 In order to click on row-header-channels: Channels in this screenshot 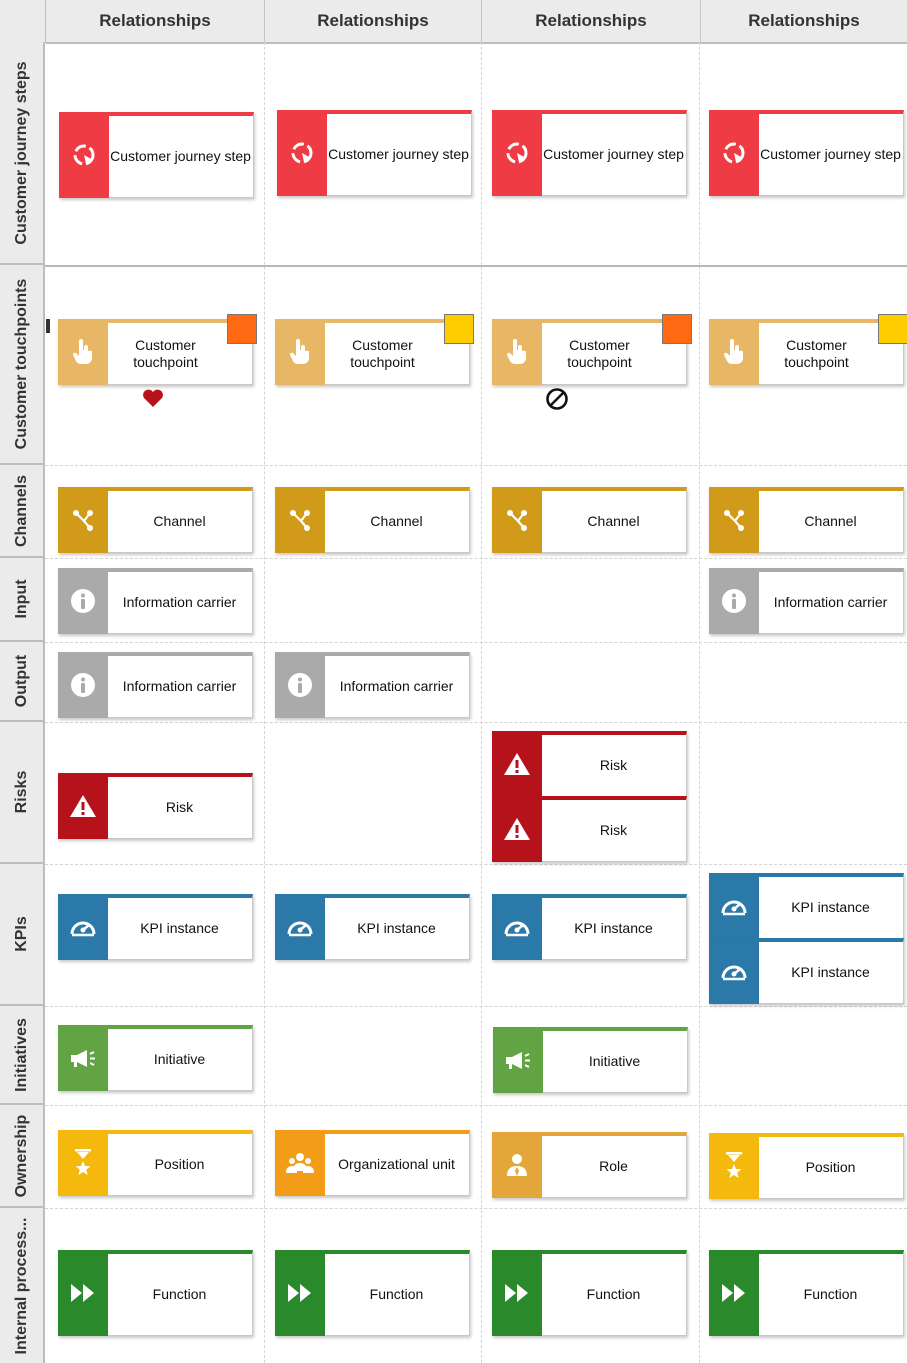, I will do `click(22, 511)`.